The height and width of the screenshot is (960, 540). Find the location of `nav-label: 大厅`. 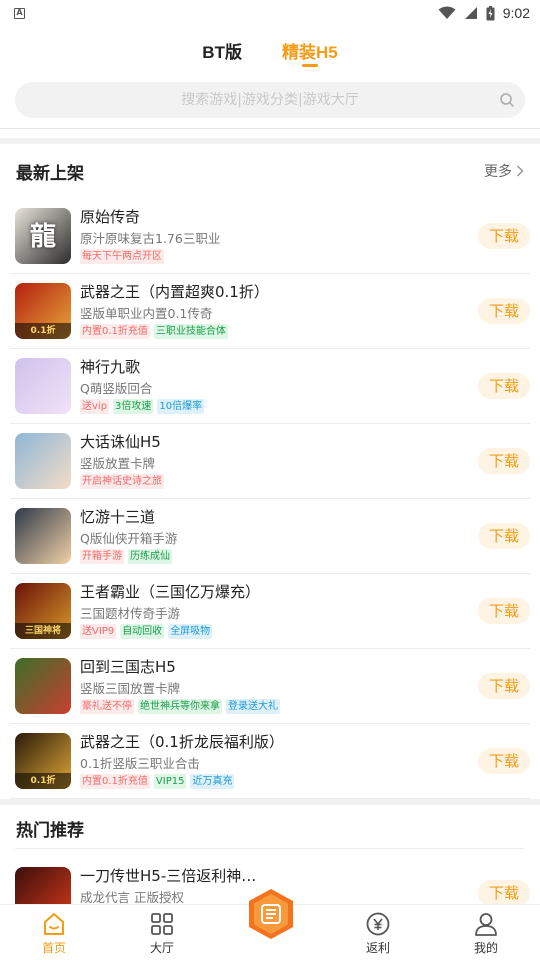

nav-label: 大厅 is located at coordinates (161, 948).